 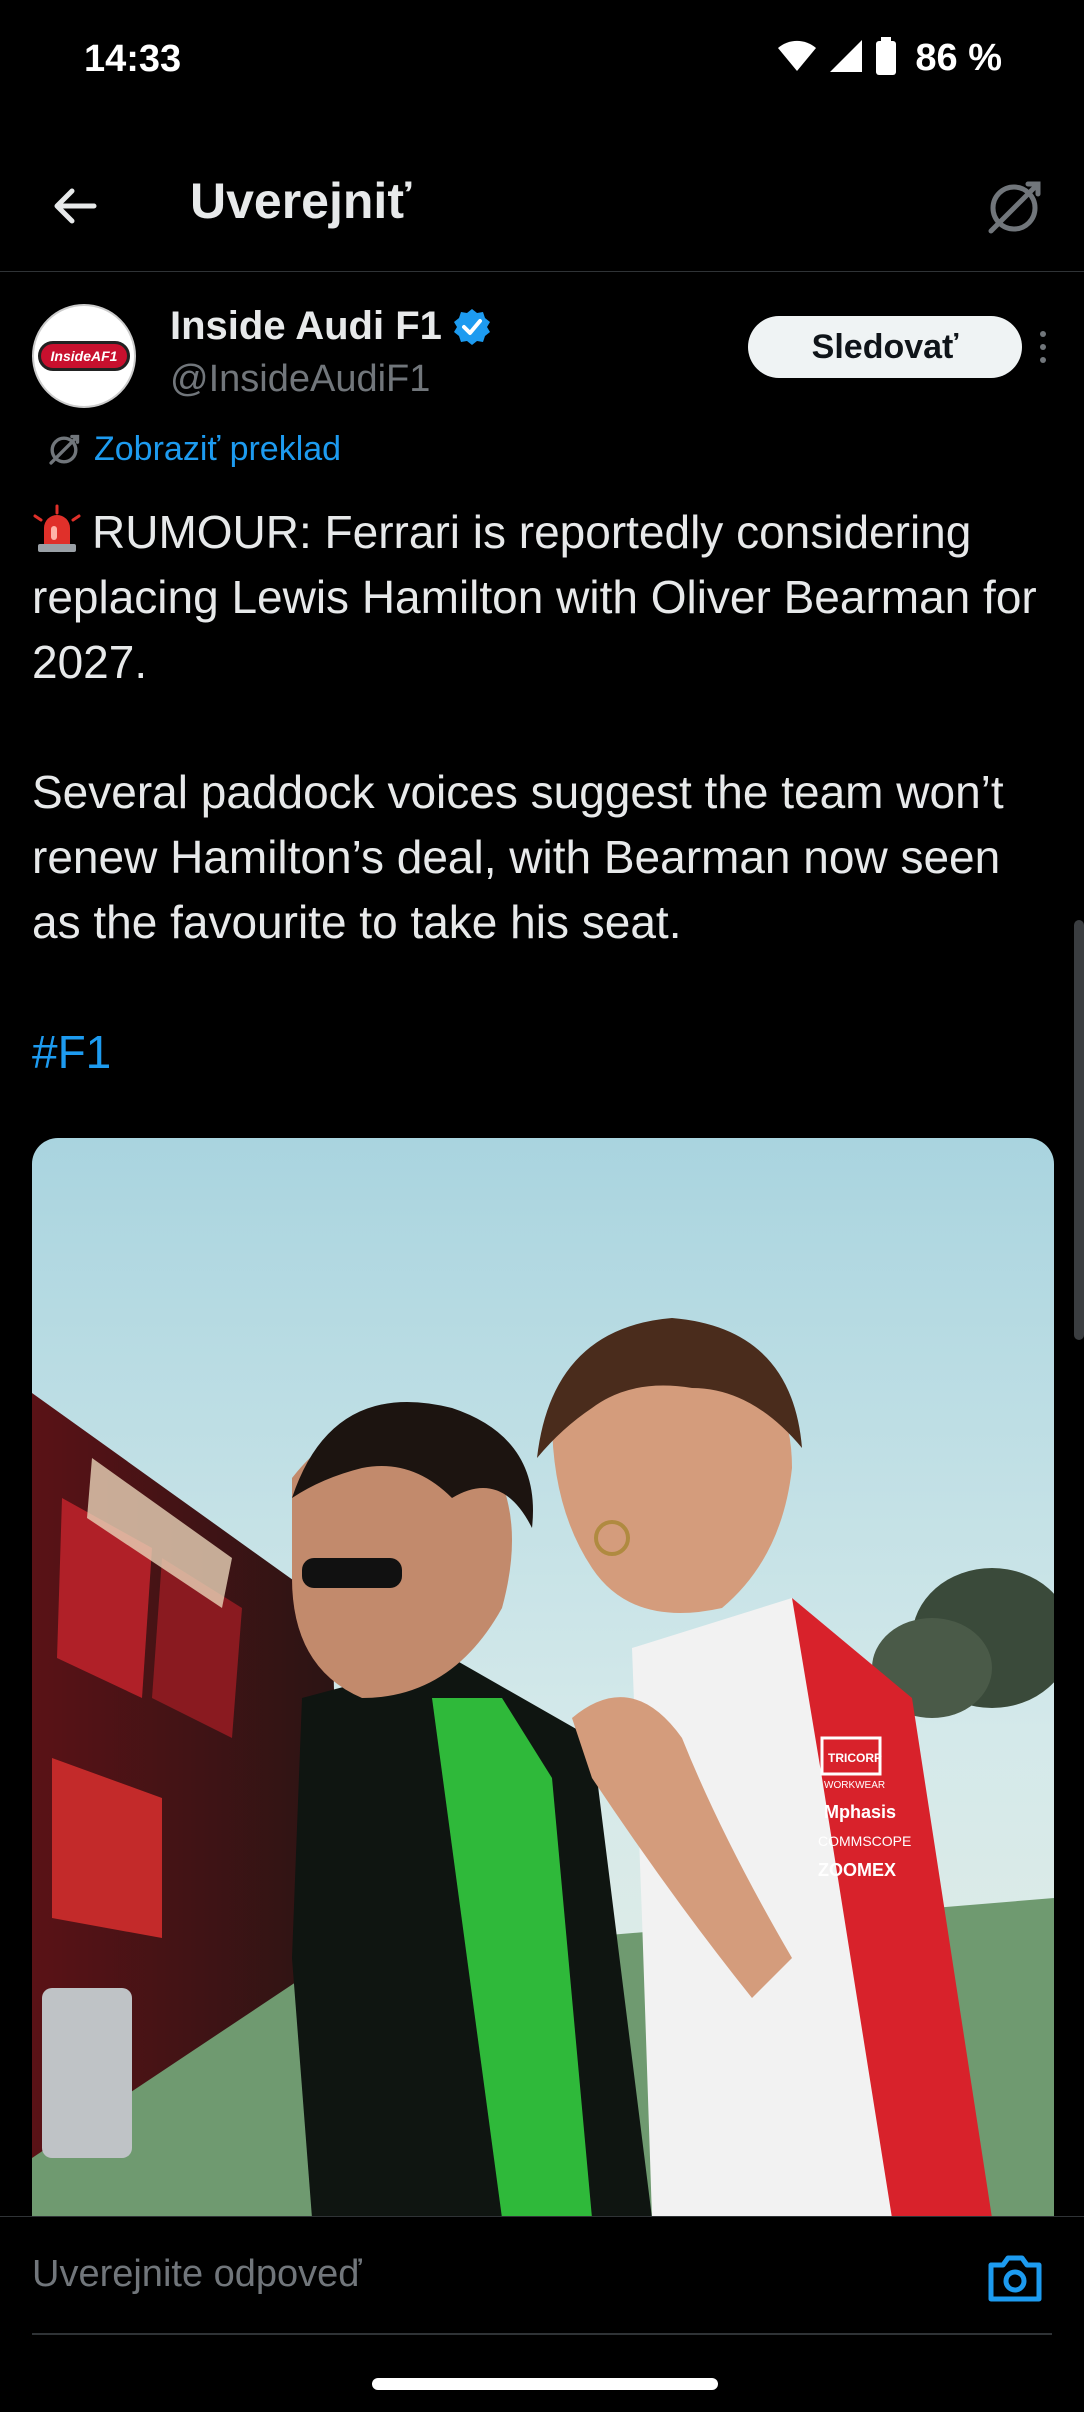 I want to click on avatar-logo: InsideAF1, so click(x=84, y=356).